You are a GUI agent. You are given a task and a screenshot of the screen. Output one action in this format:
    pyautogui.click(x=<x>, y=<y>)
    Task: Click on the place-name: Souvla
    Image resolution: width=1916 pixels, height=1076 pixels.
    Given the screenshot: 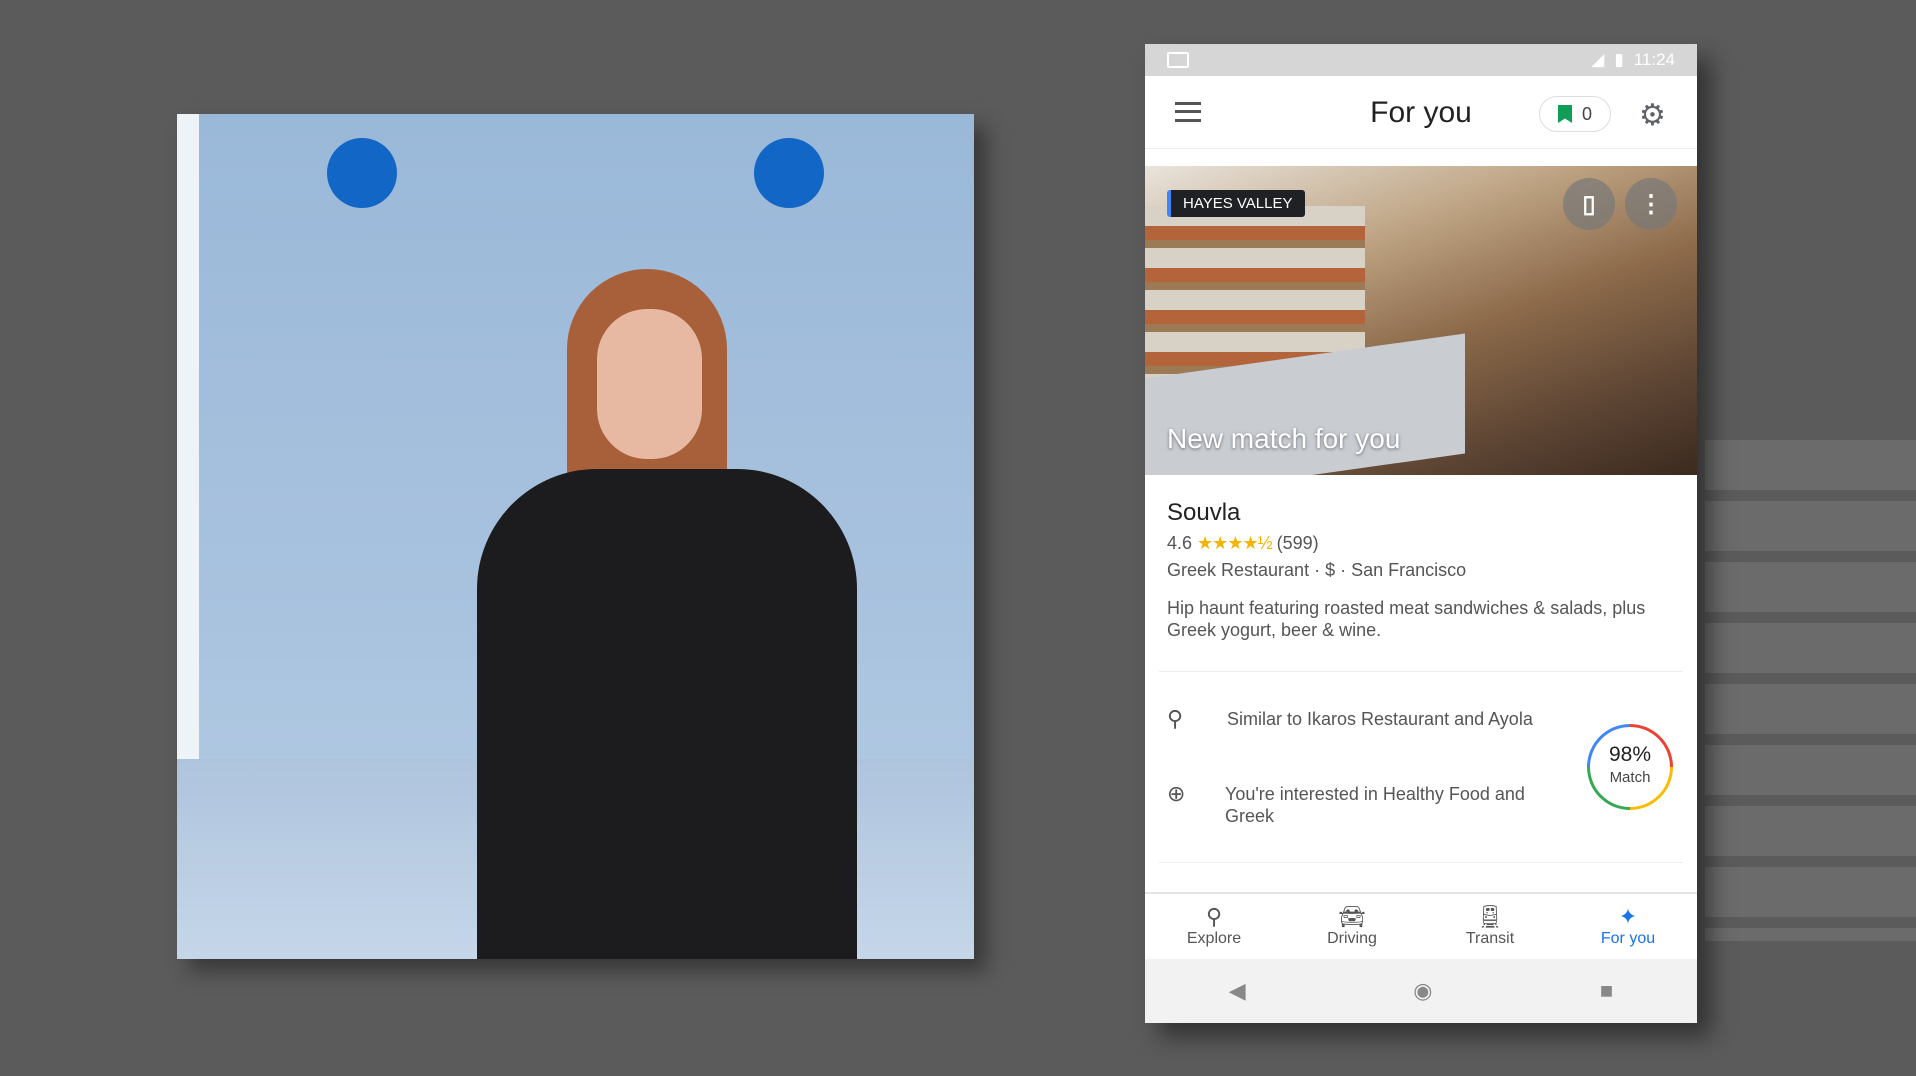 What is the action you would take?
    pyautogui.click(x=1204, y=512)
    